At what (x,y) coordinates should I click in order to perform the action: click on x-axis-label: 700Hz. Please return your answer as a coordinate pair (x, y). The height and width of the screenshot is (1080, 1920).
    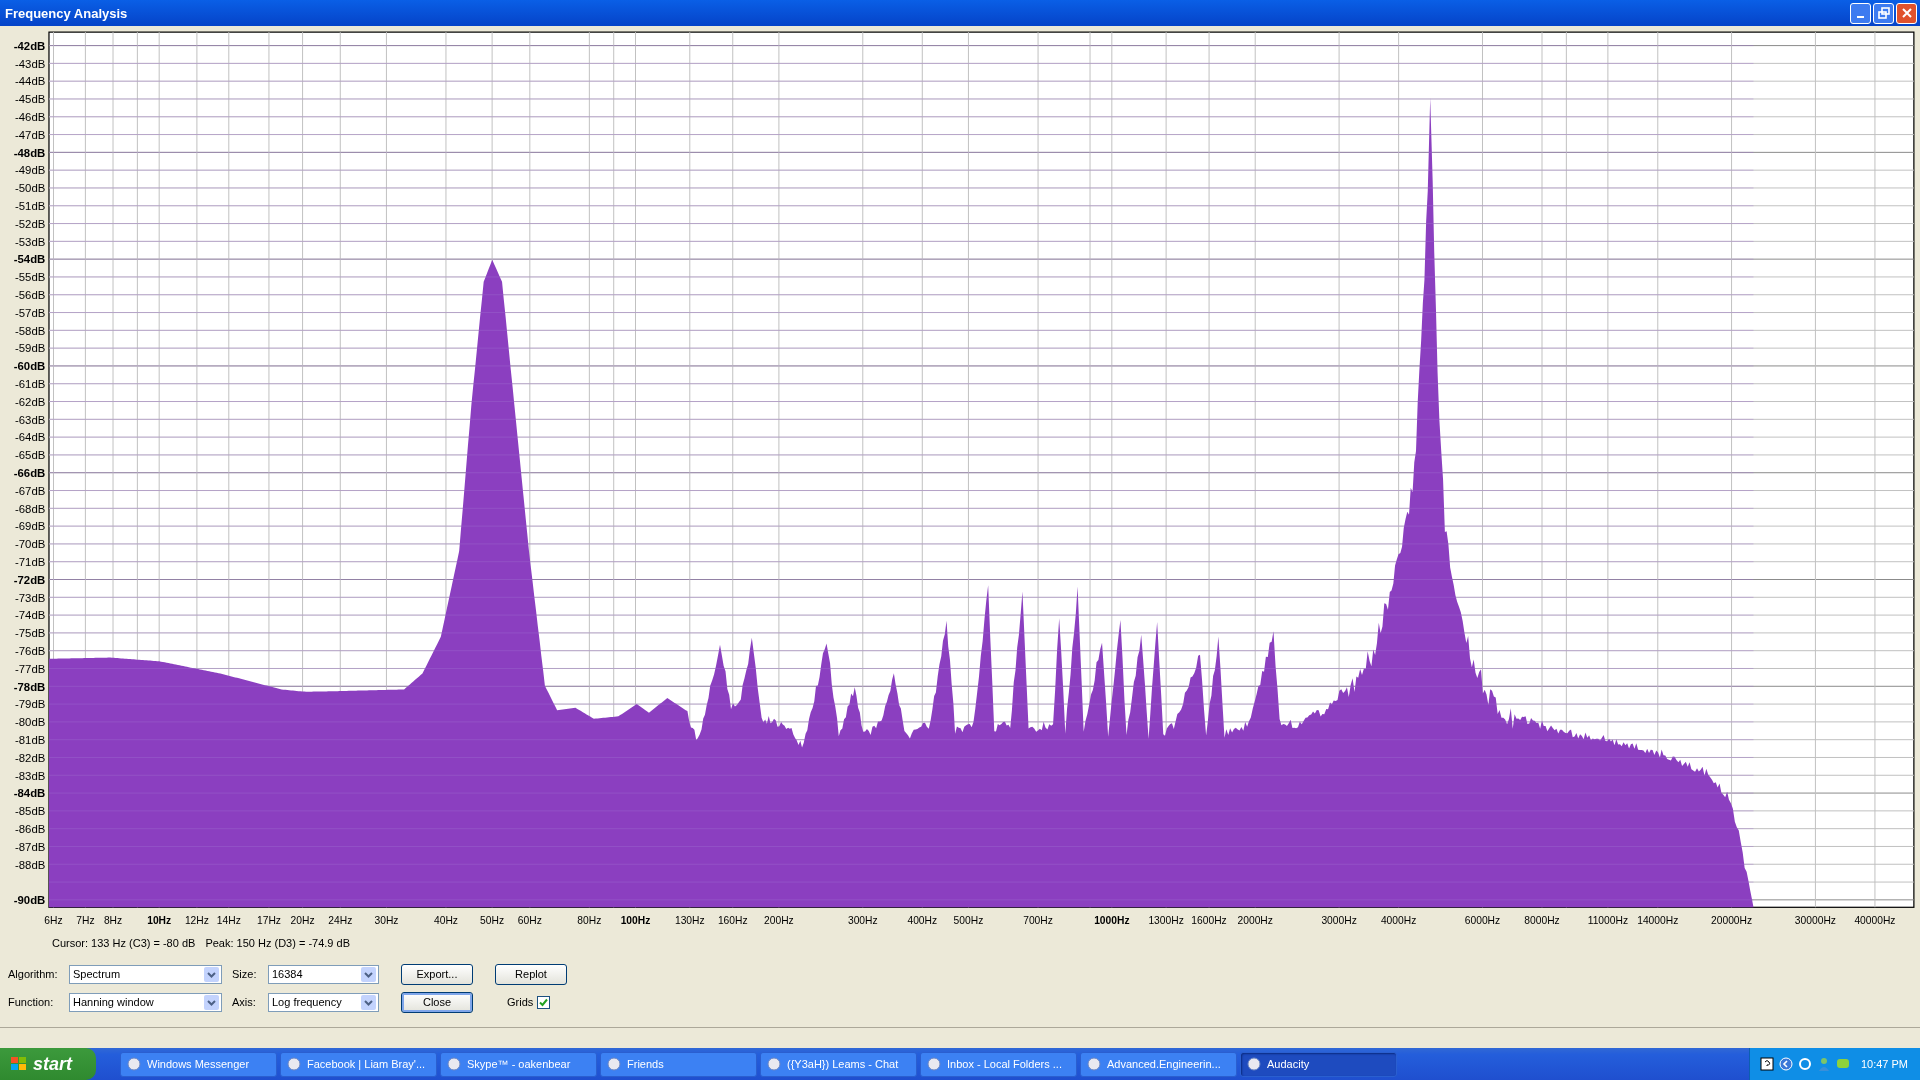
    Looking at the image, I should click on (1038, 921).